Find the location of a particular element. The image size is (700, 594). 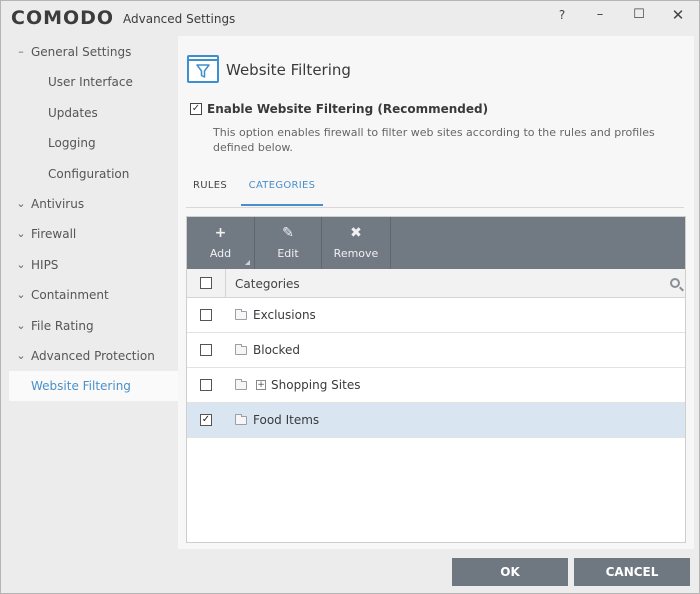

sidebar-item-containment: ⌄ Containment is located at coordinates (93, 295).